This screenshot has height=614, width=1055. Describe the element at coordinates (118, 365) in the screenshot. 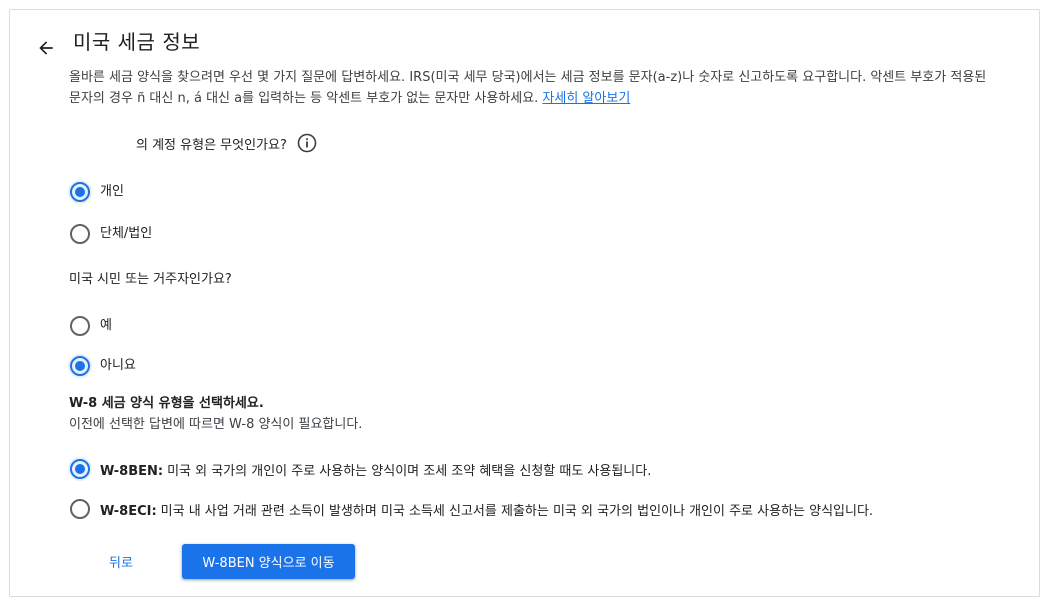

I see `radio-label: 아니요` at that location.